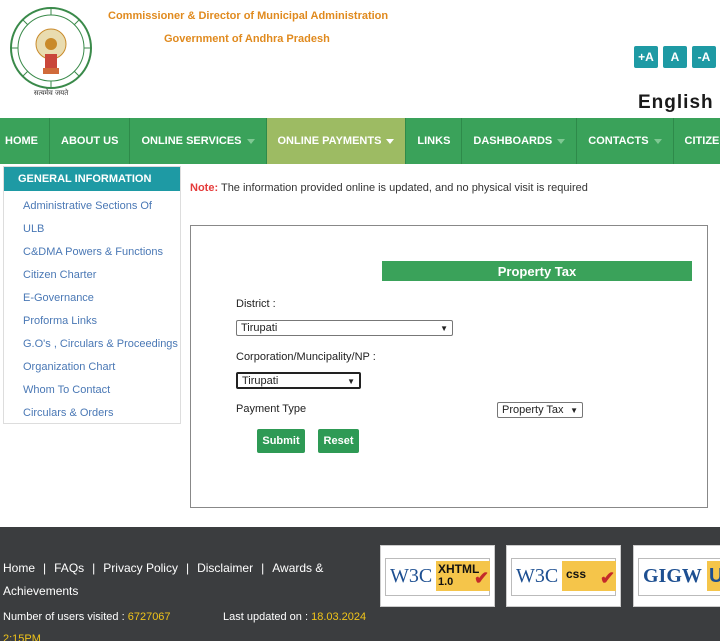 The image size is (720, 641). I want to click on gigw-badge: GIGW U, so click(676, 576).